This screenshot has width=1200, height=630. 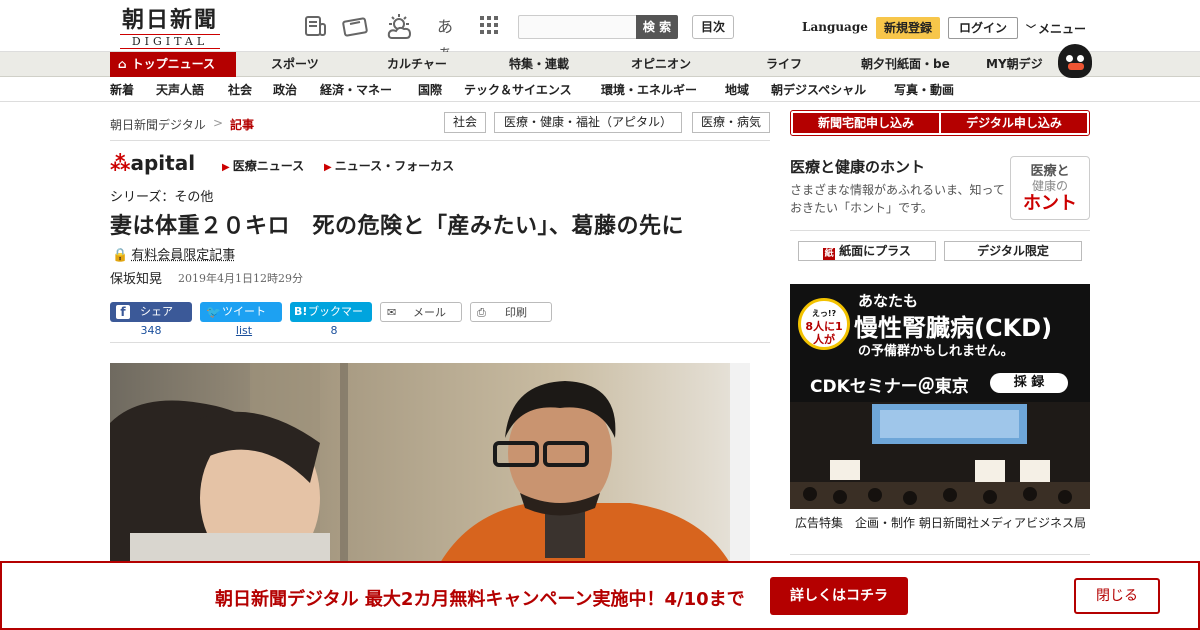 What do you see at coordinates (731, 122) in the screenshot?
I see `tag-medical: 医療・病気` at bounding box center [731, 122].